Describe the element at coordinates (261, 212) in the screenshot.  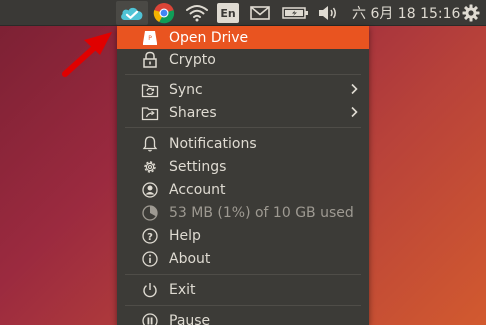
I see `storage-usage-label: 53 MB (1%) of 10 GB used` at that location.